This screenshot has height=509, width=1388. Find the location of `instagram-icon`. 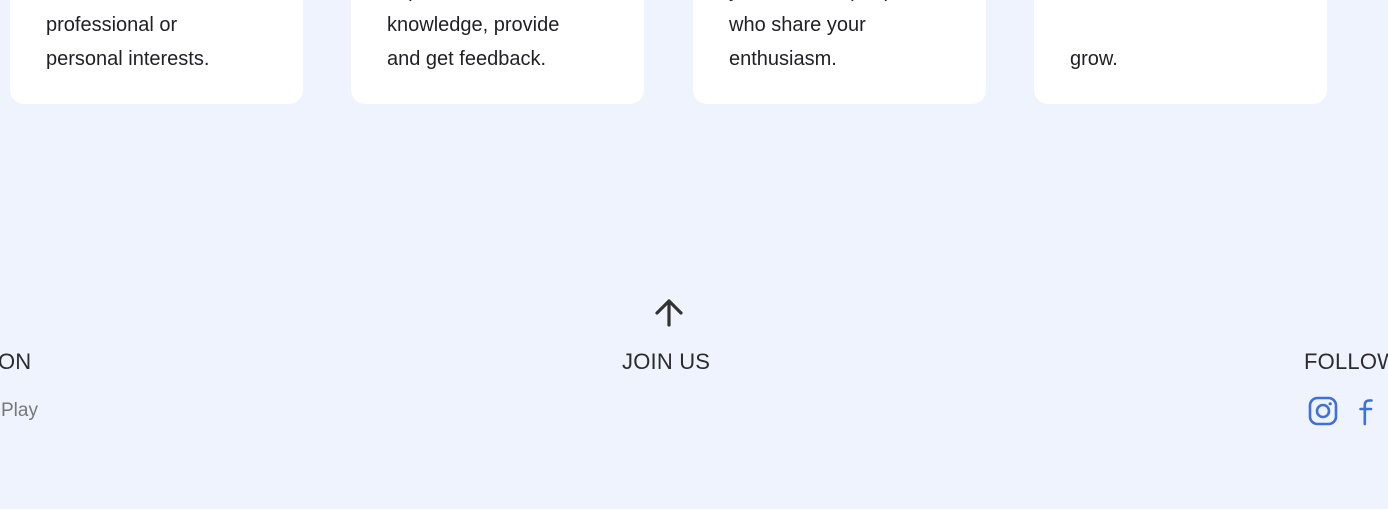

instagram-icon is located at coordinates (1323, 411).